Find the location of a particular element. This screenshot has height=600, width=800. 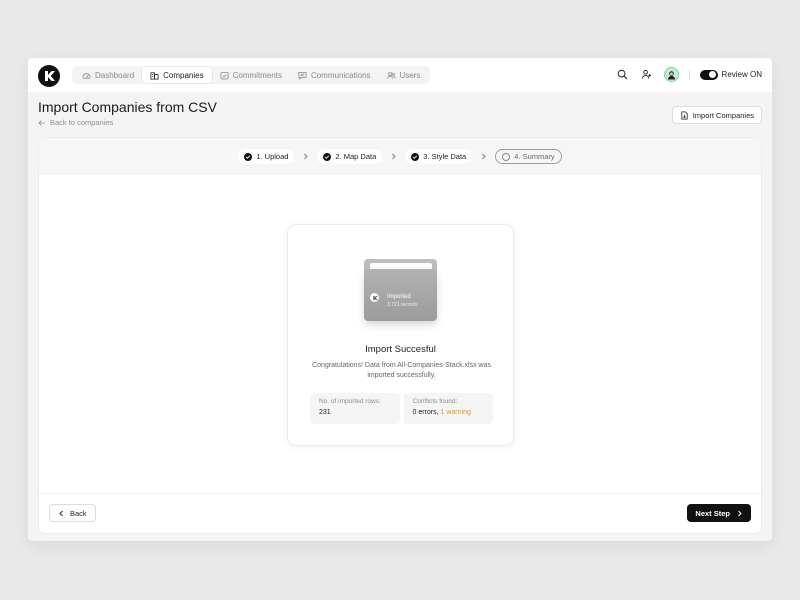

folder-illustration: Imported 3,721 records is located at coordinates (400, 290).